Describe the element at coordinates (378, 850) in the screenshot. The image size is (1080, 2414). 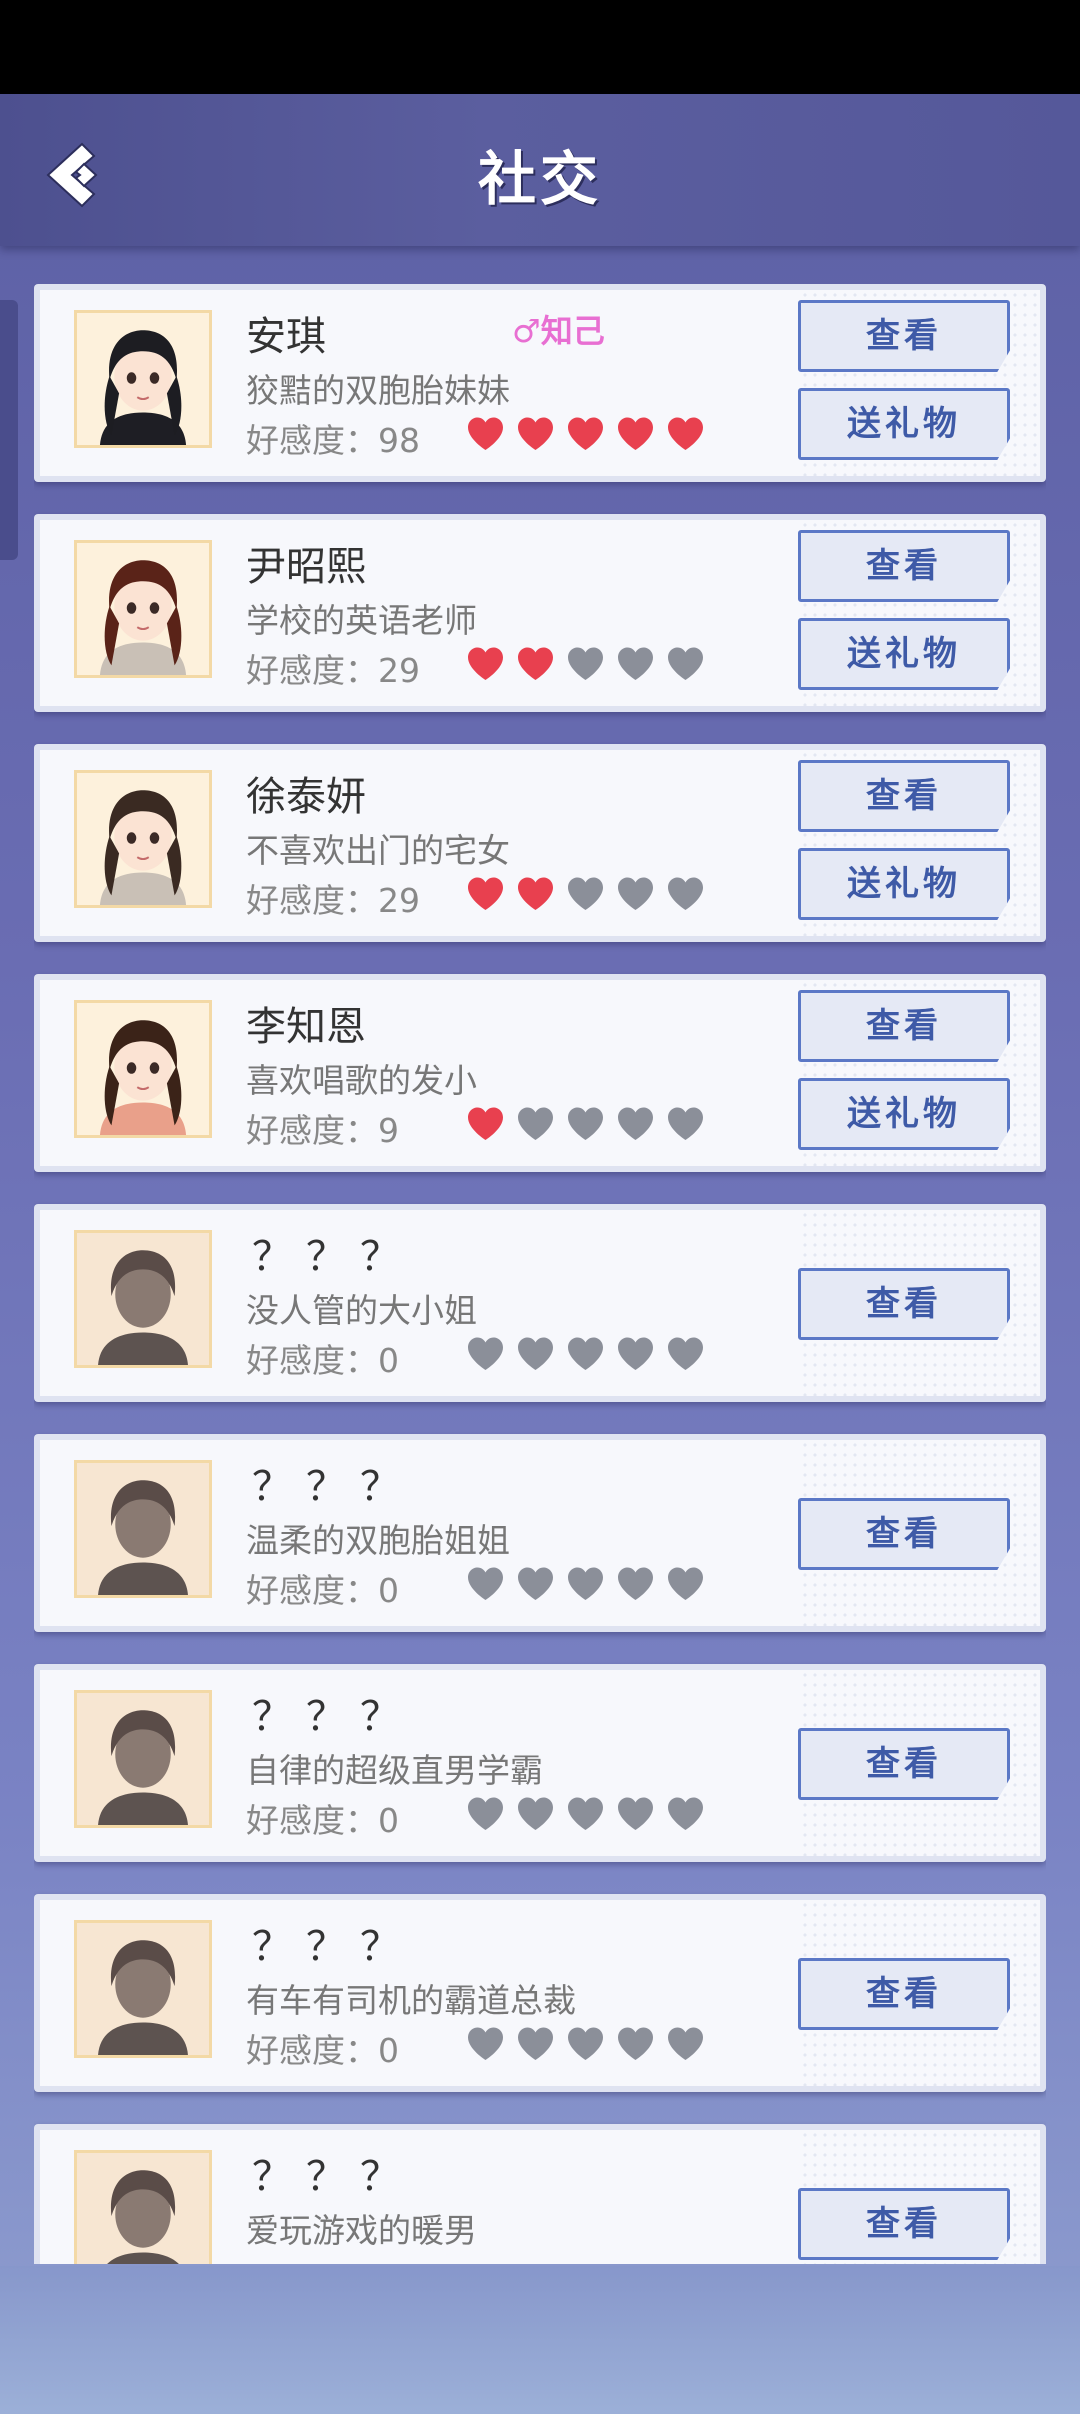
I see `character-description: 不喜欢出门的宅女` at that location.